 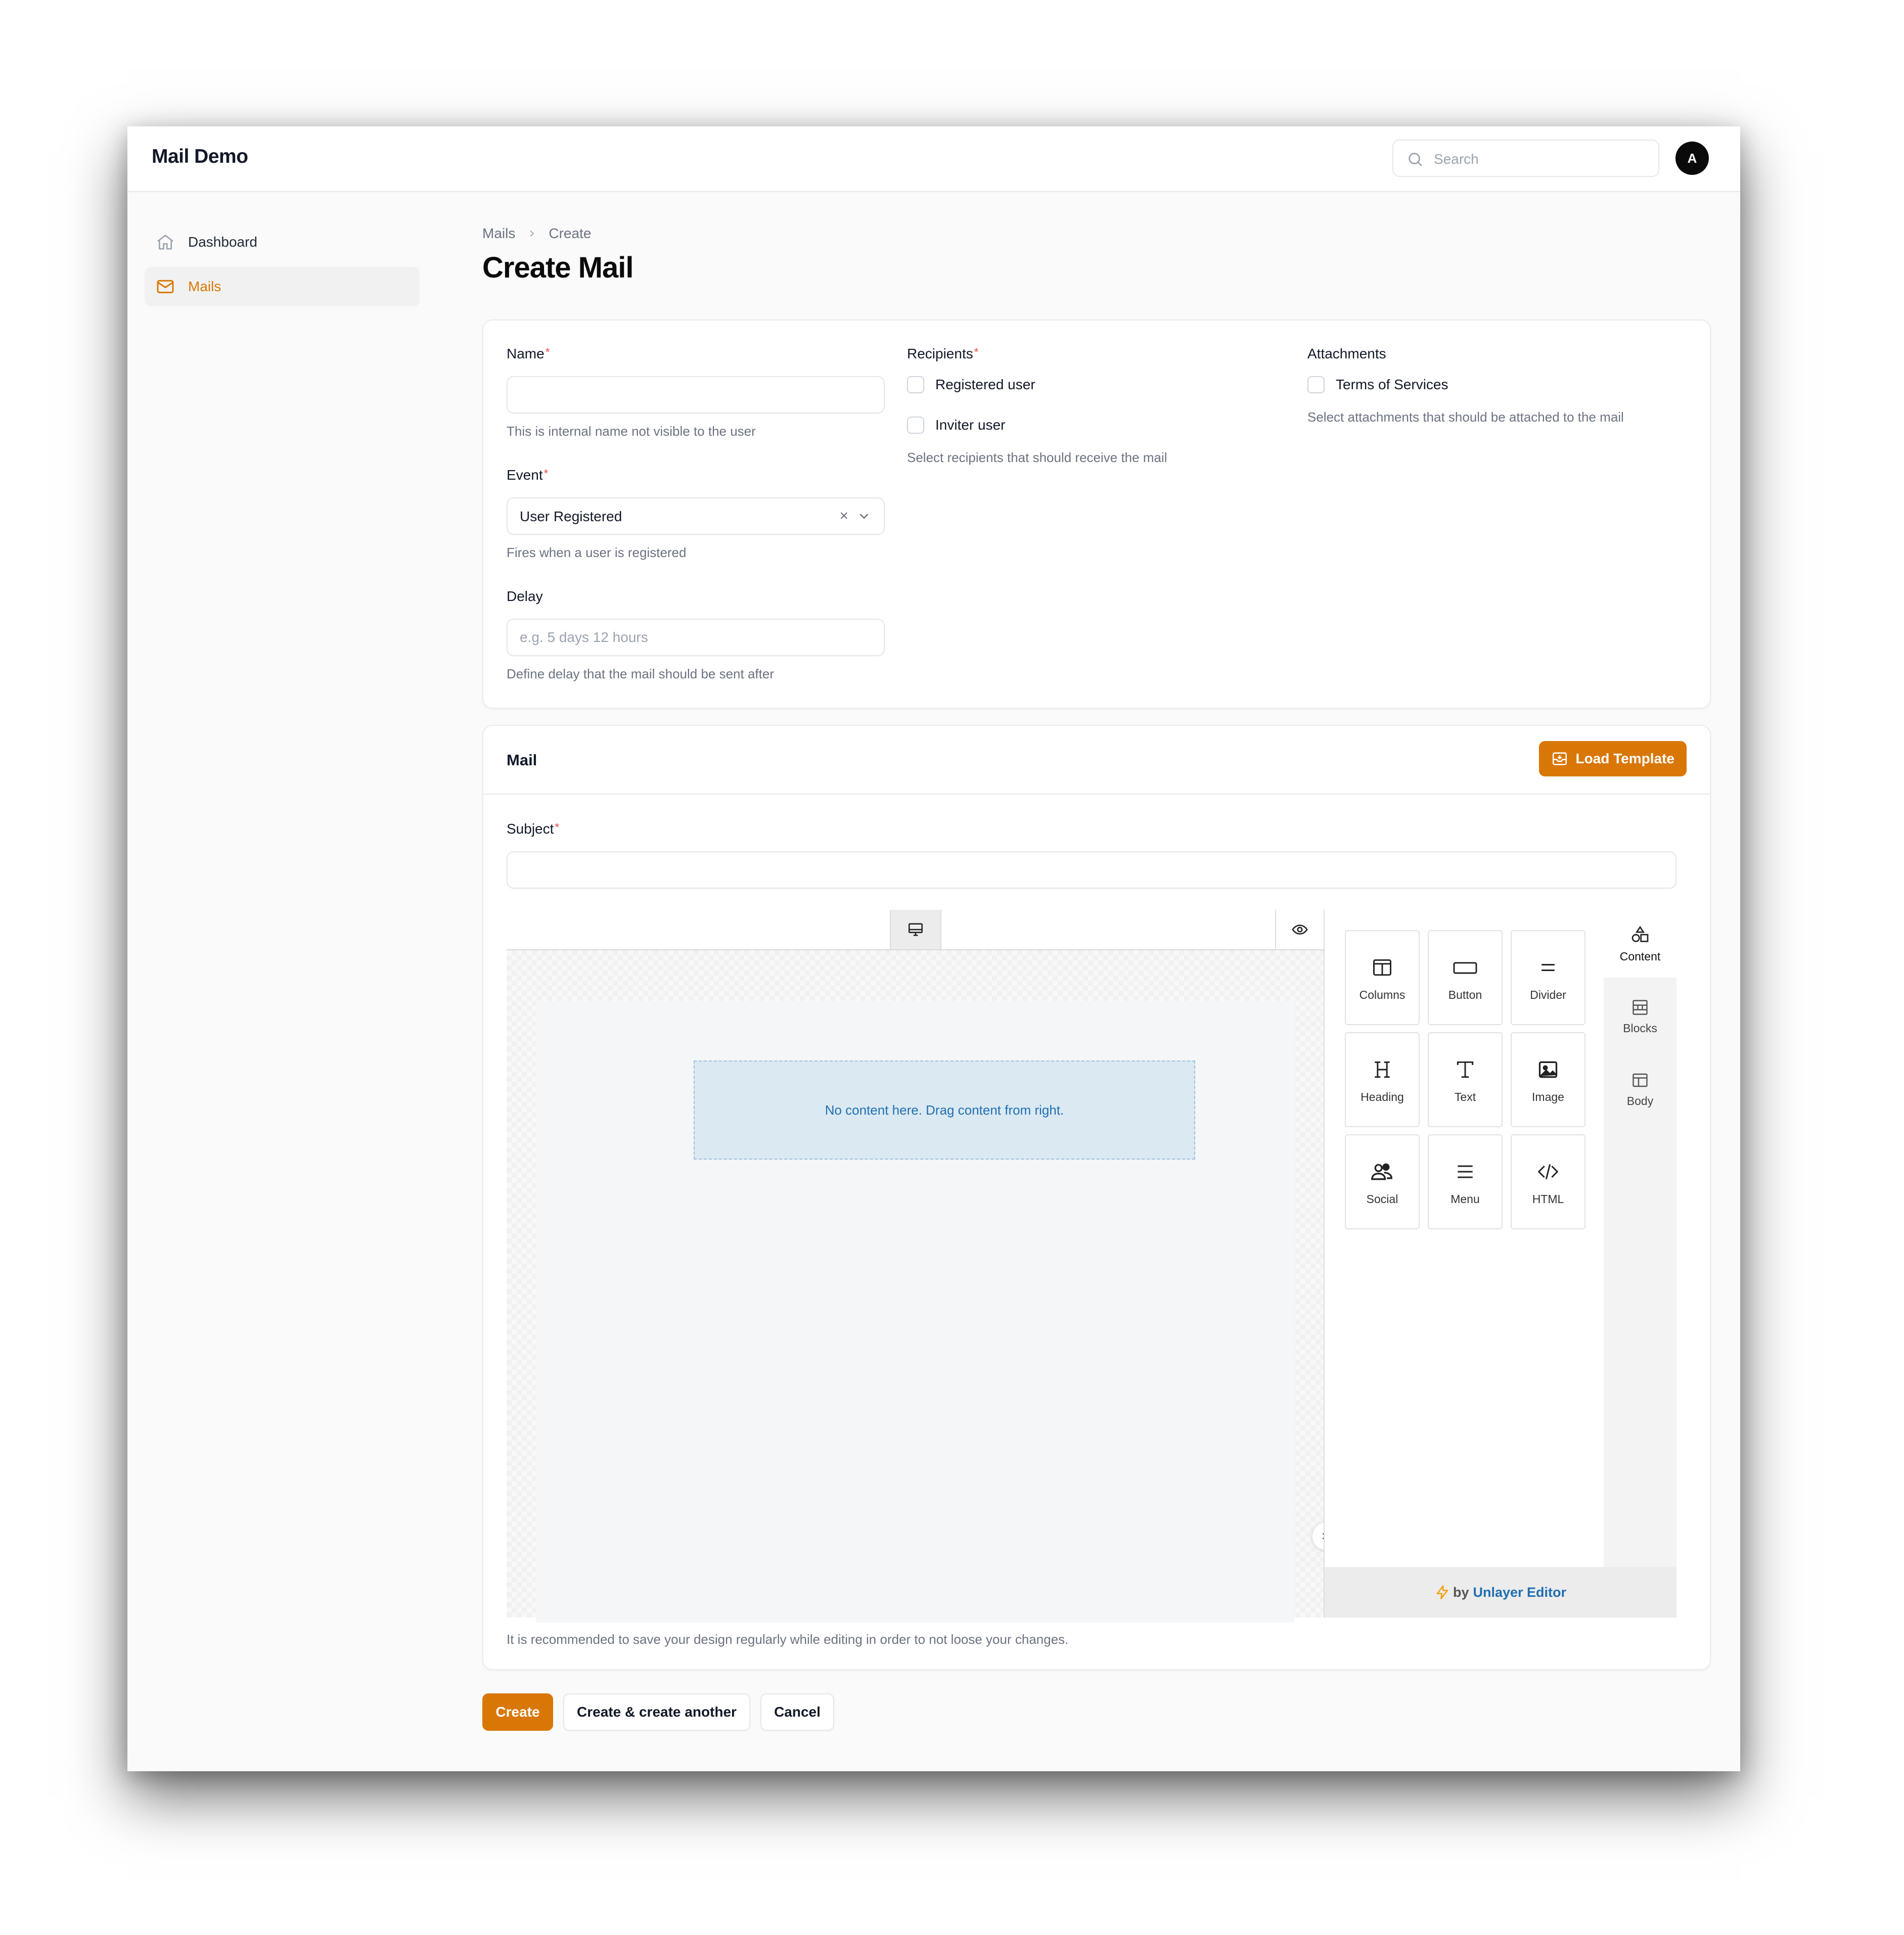 What do you see at coordinates (933, 159) in the screenshot?
I see `top-bar: Mail Demo A` at bounding box center [933, 159].